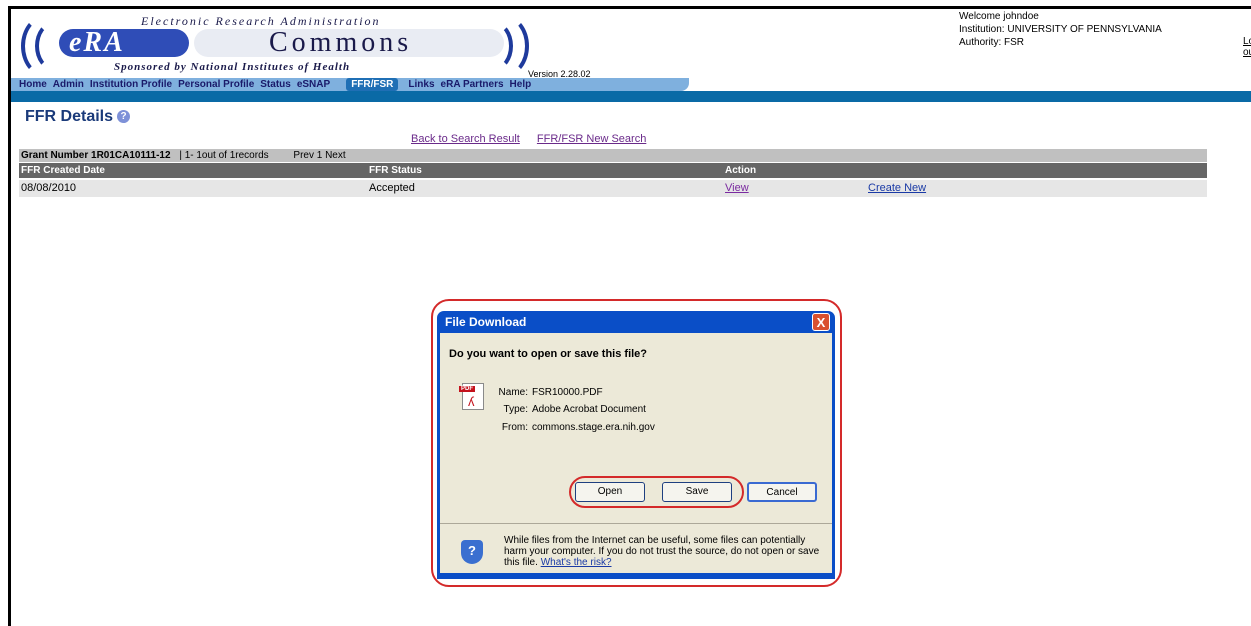 The image size is (1251, 626). Describe the element at coordinates (33, 84) in the screenshot. I see `nav-home: Home` at that location.